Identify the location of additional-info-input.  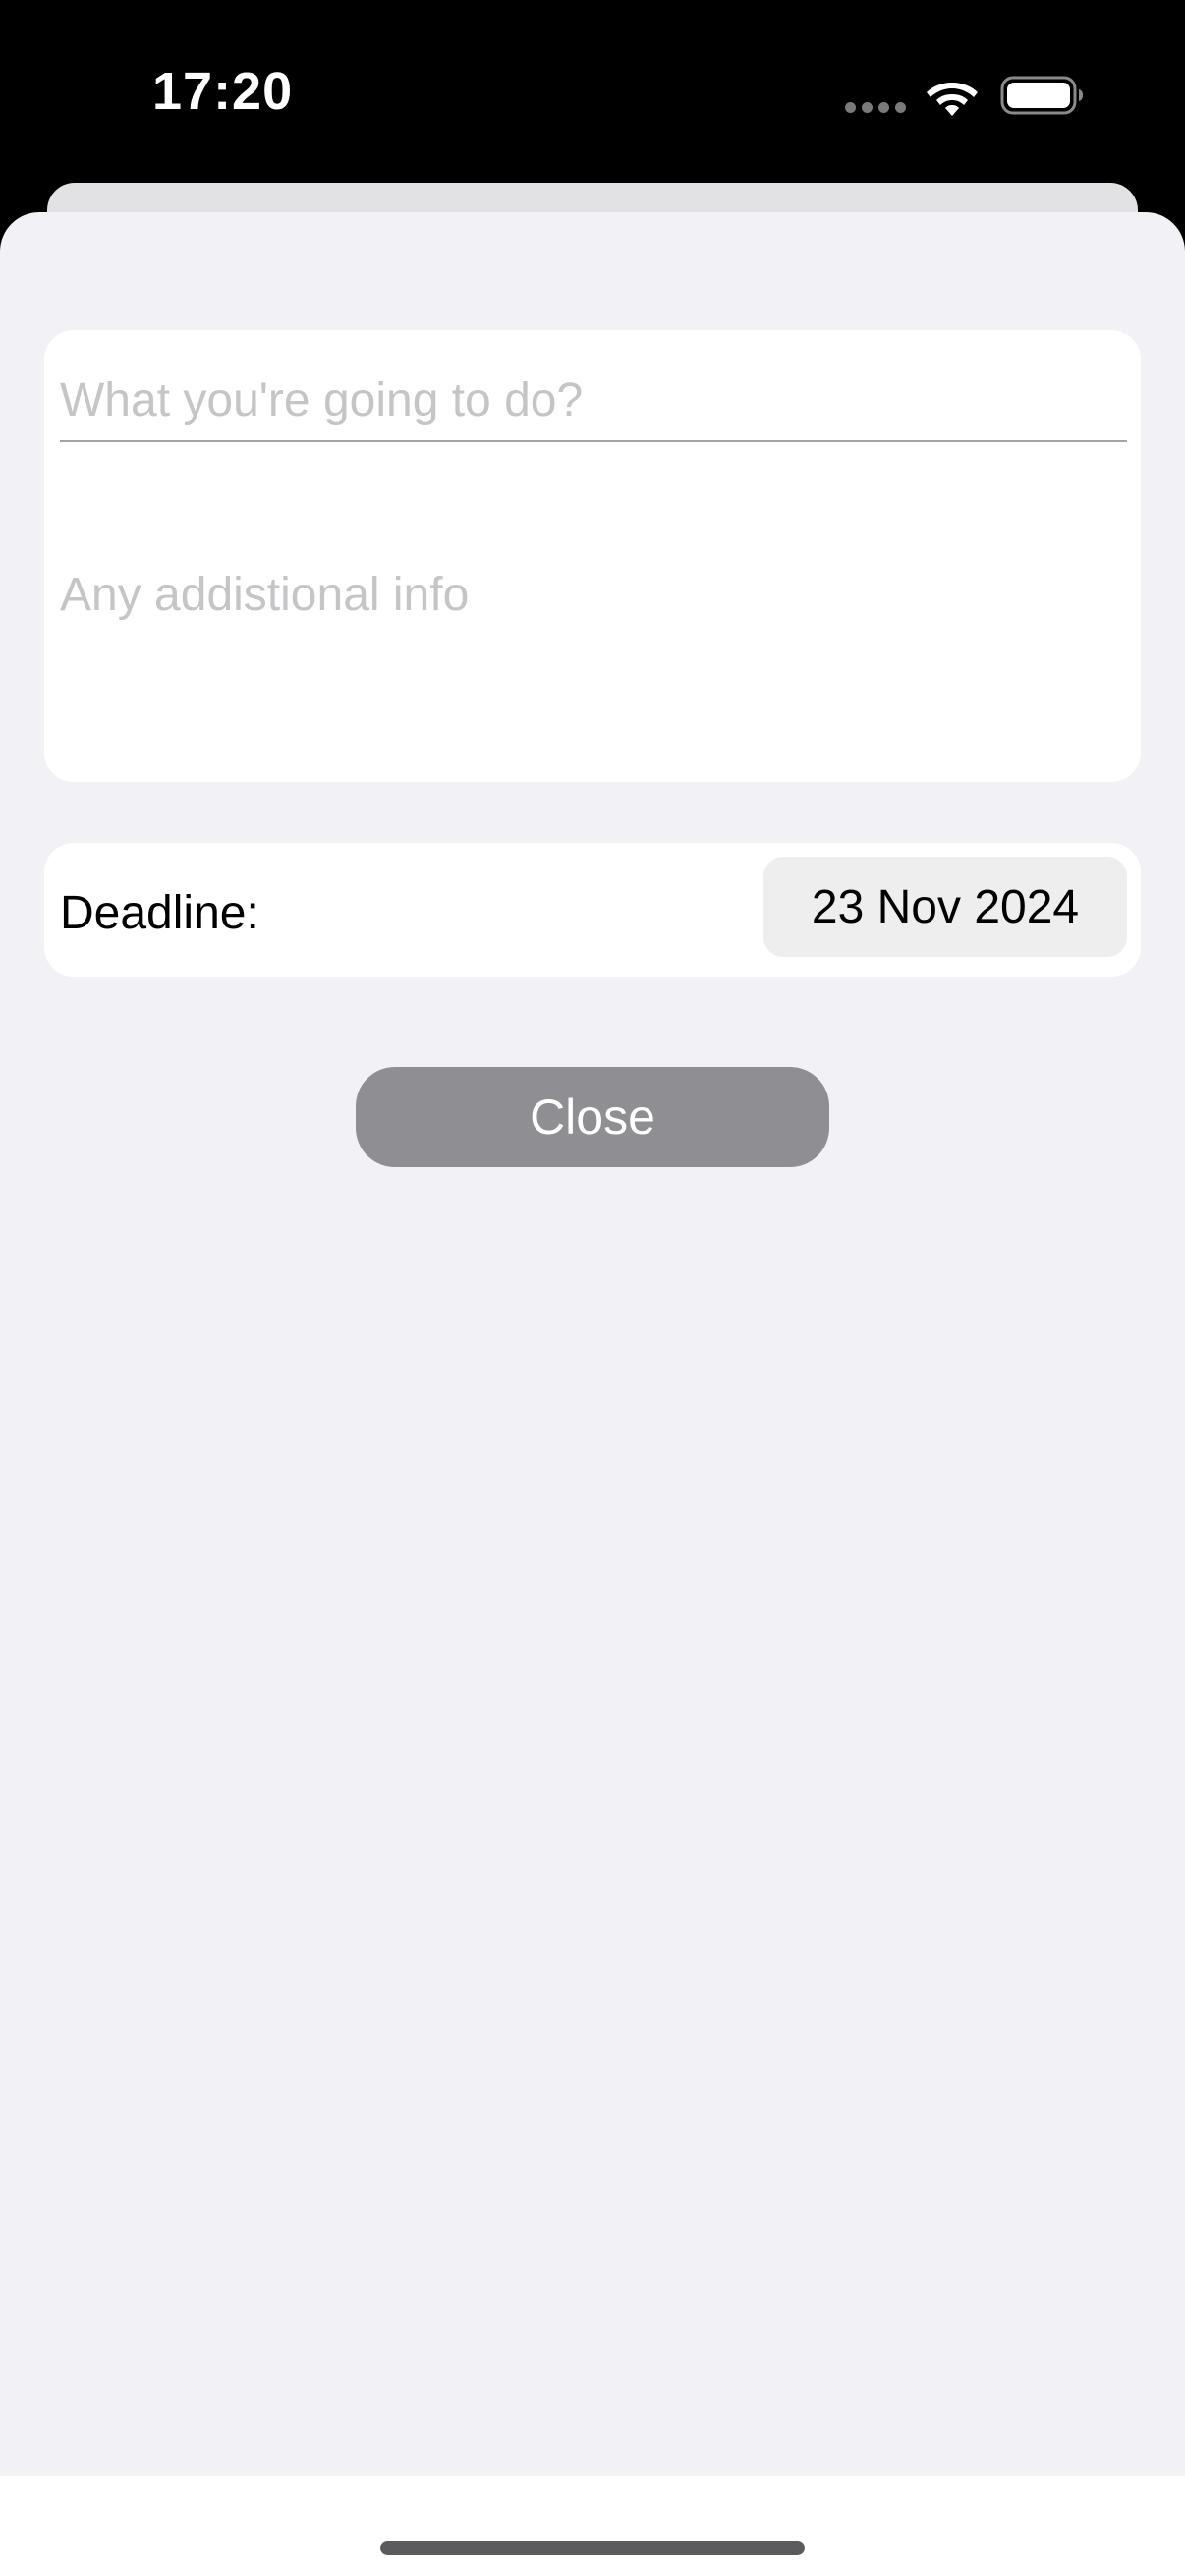
(594, 654).